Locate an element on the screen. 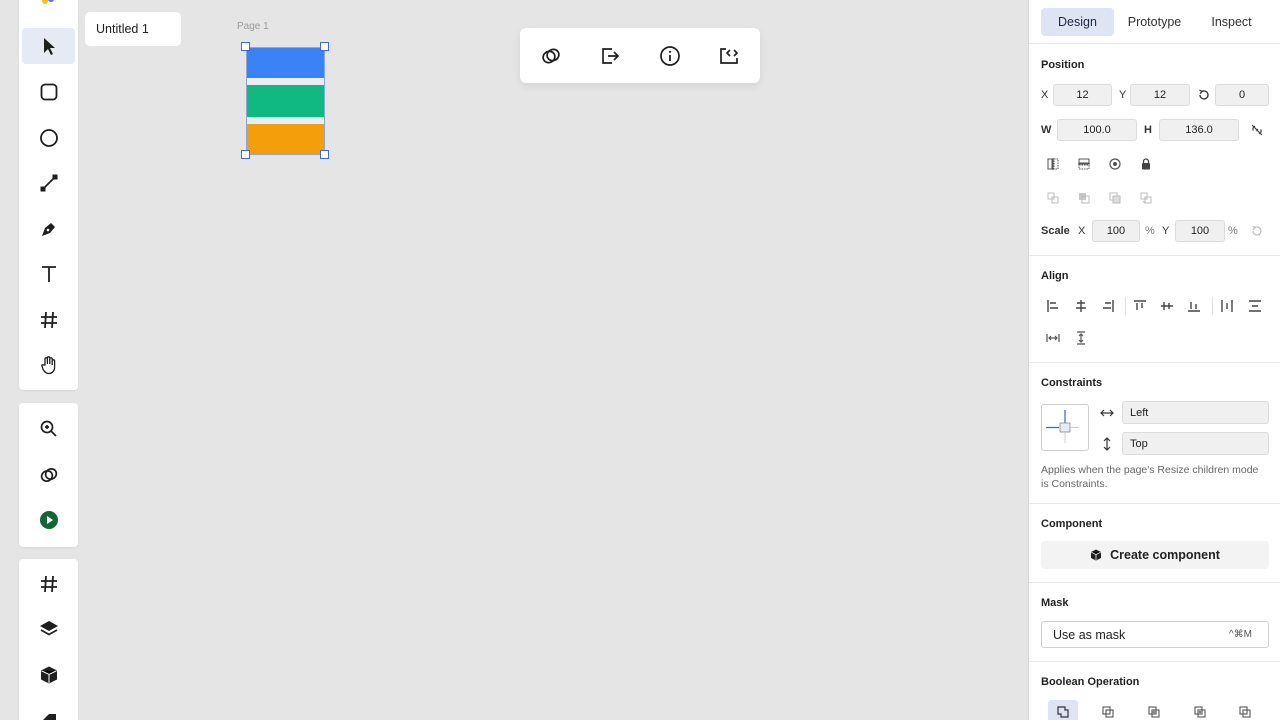 This screenshot has height=720, width=1280. resize-handle-top-left is located at coordinates (245, 46).